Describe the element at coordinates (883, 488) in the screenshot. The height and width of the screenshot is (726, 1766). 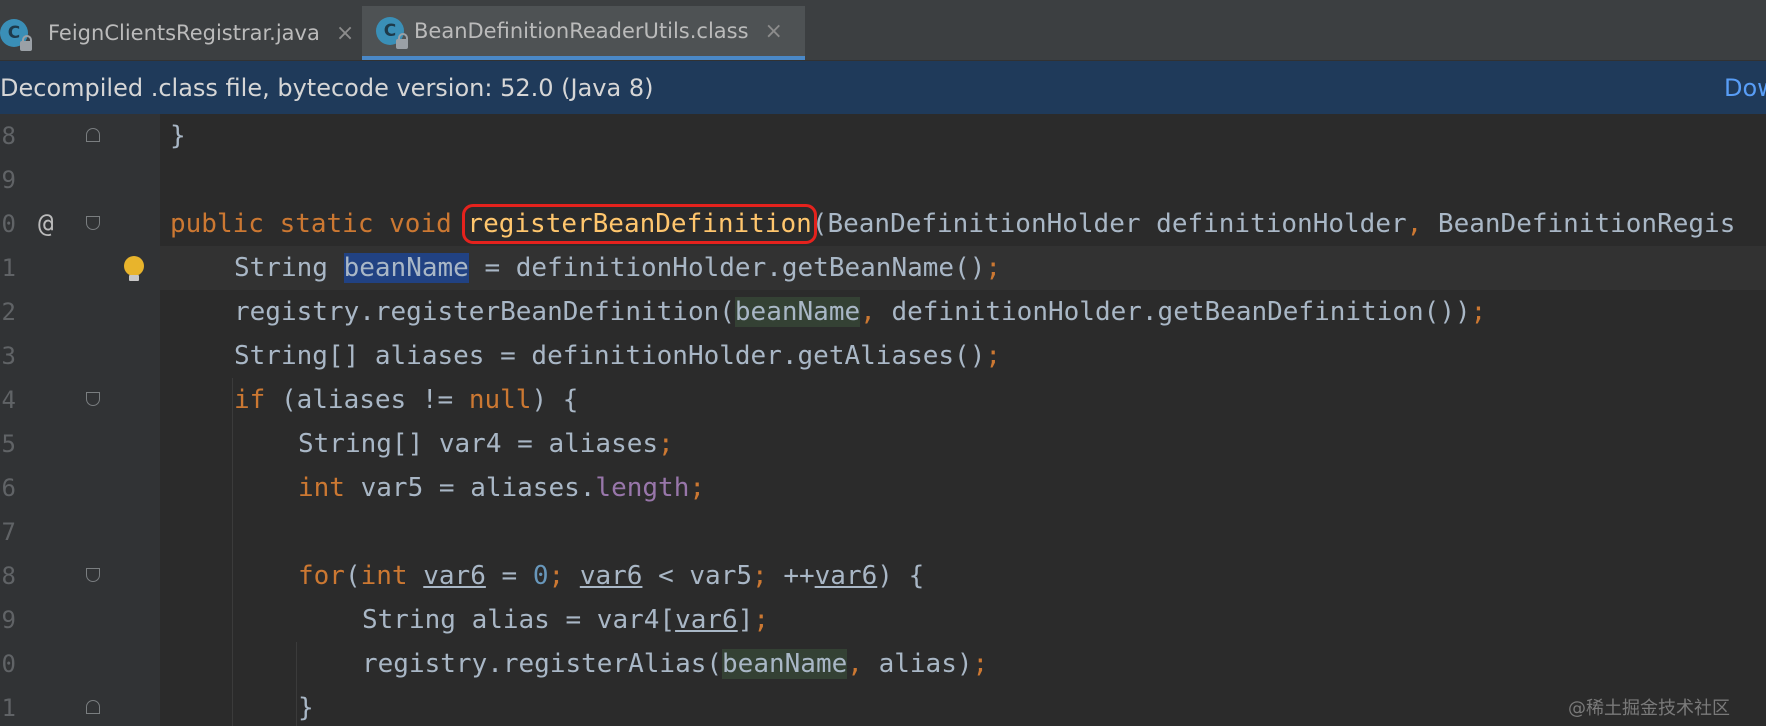
I see `code-line: 6 int var5 = aliases.length;` at that location.